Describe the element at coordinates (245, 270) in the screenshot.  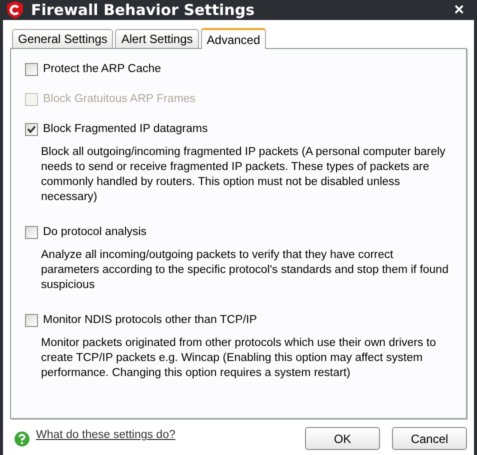
I see `option-description: Analyze all incoming/outgoing packets to verify that they have correct parameters according to the specific protocol's standards and stop them if found suspicious` at that location.